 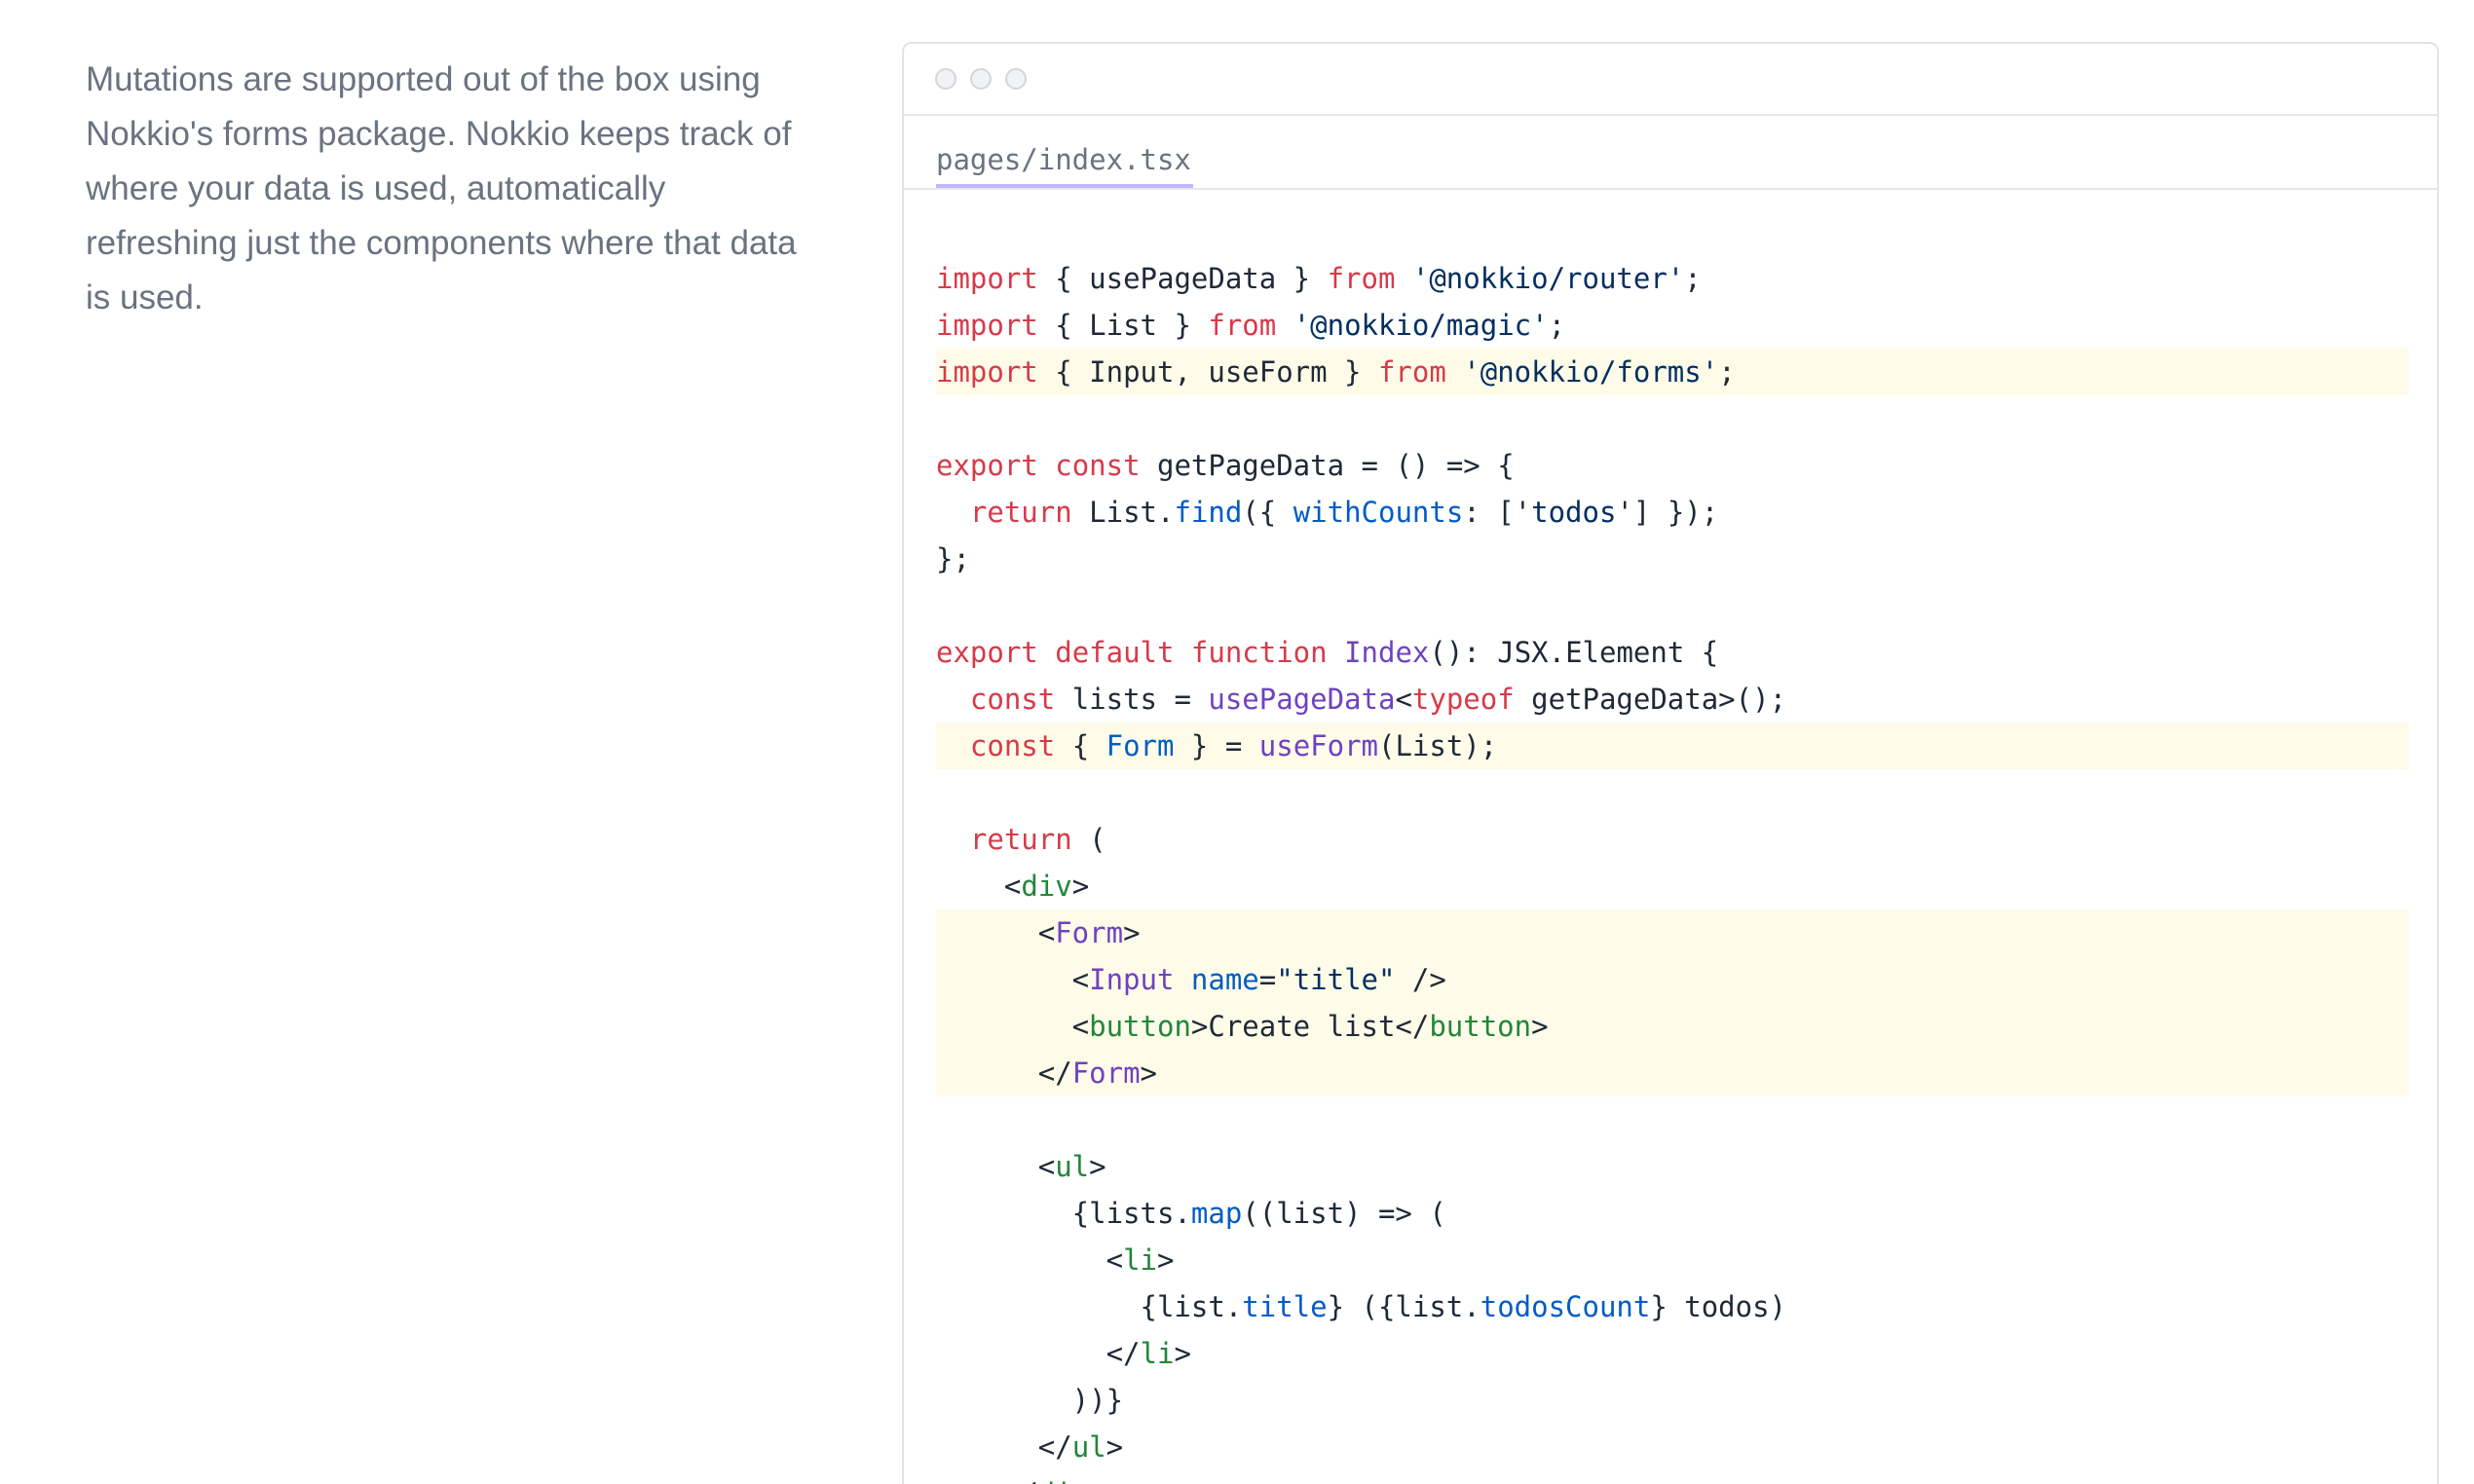 I want to click on code-token: function, so click(x=1259, y=652).